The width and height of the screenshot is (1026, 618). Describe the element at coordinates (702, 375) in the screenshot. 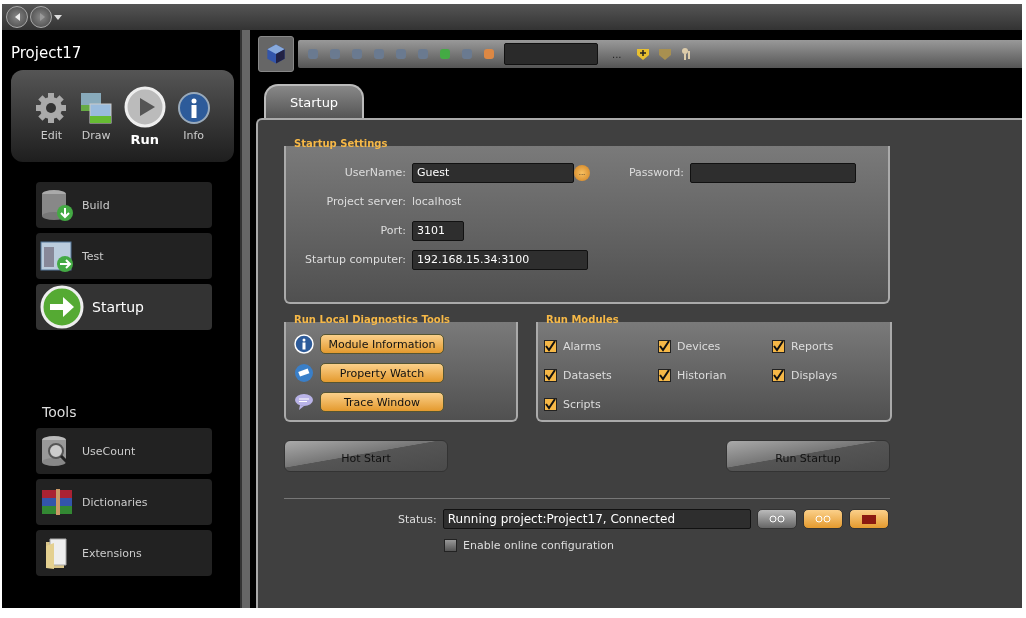

I see `checkbox-label: Historian` at that location.